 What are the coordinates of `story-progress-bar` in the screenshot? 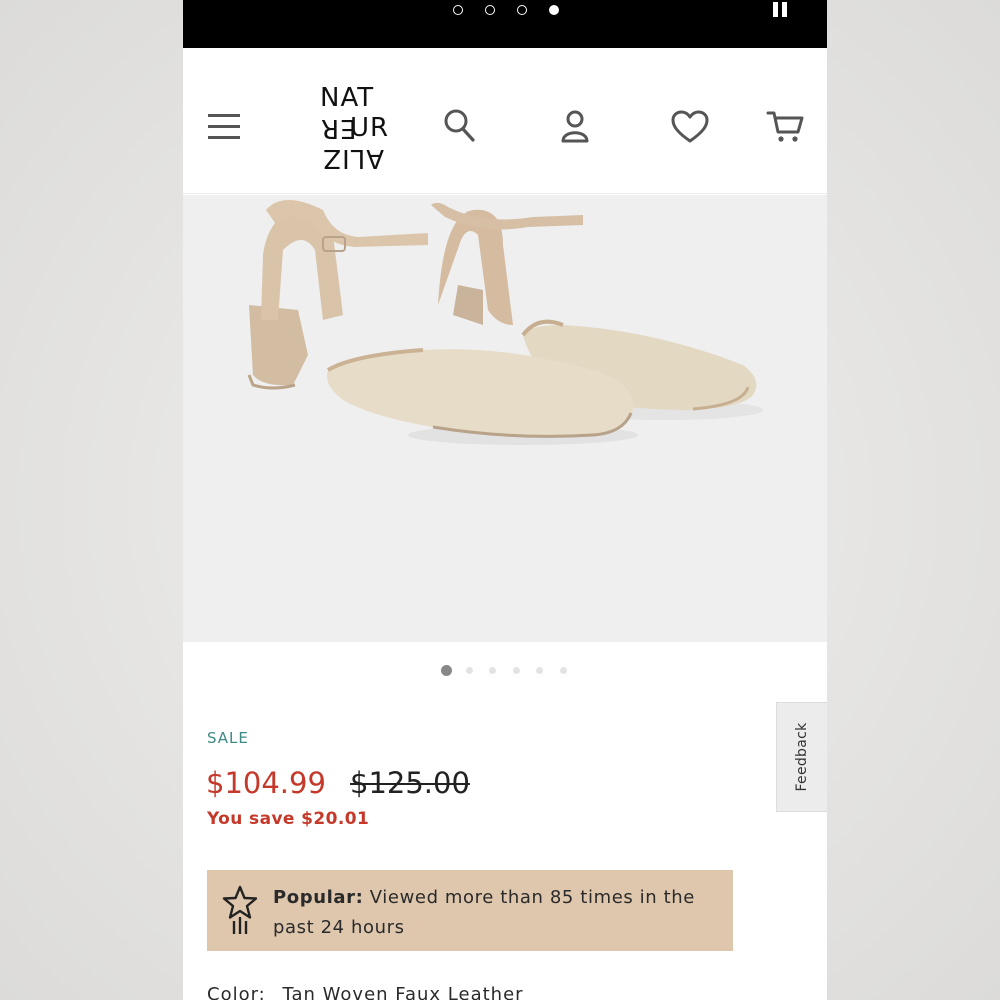 It's located at (505, 24).